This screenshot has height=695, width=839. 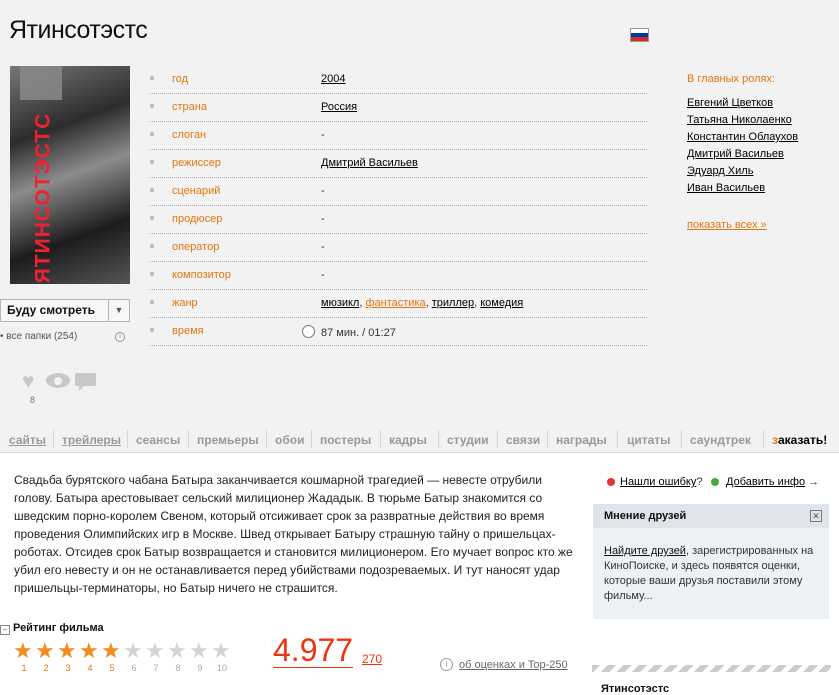 I want to click on tab-wallpapers: обои, so click(x=289, y=440).